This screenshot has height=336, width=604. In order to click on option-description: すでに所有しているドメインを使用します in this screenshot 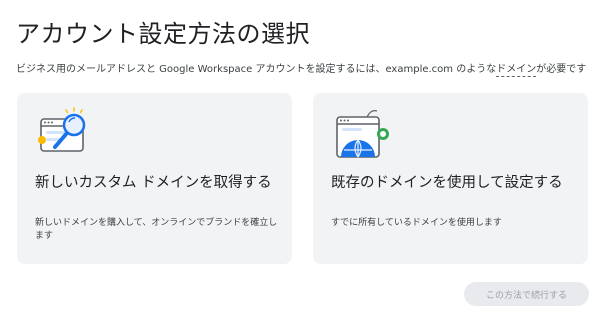, I will do `click(416, 223)`.